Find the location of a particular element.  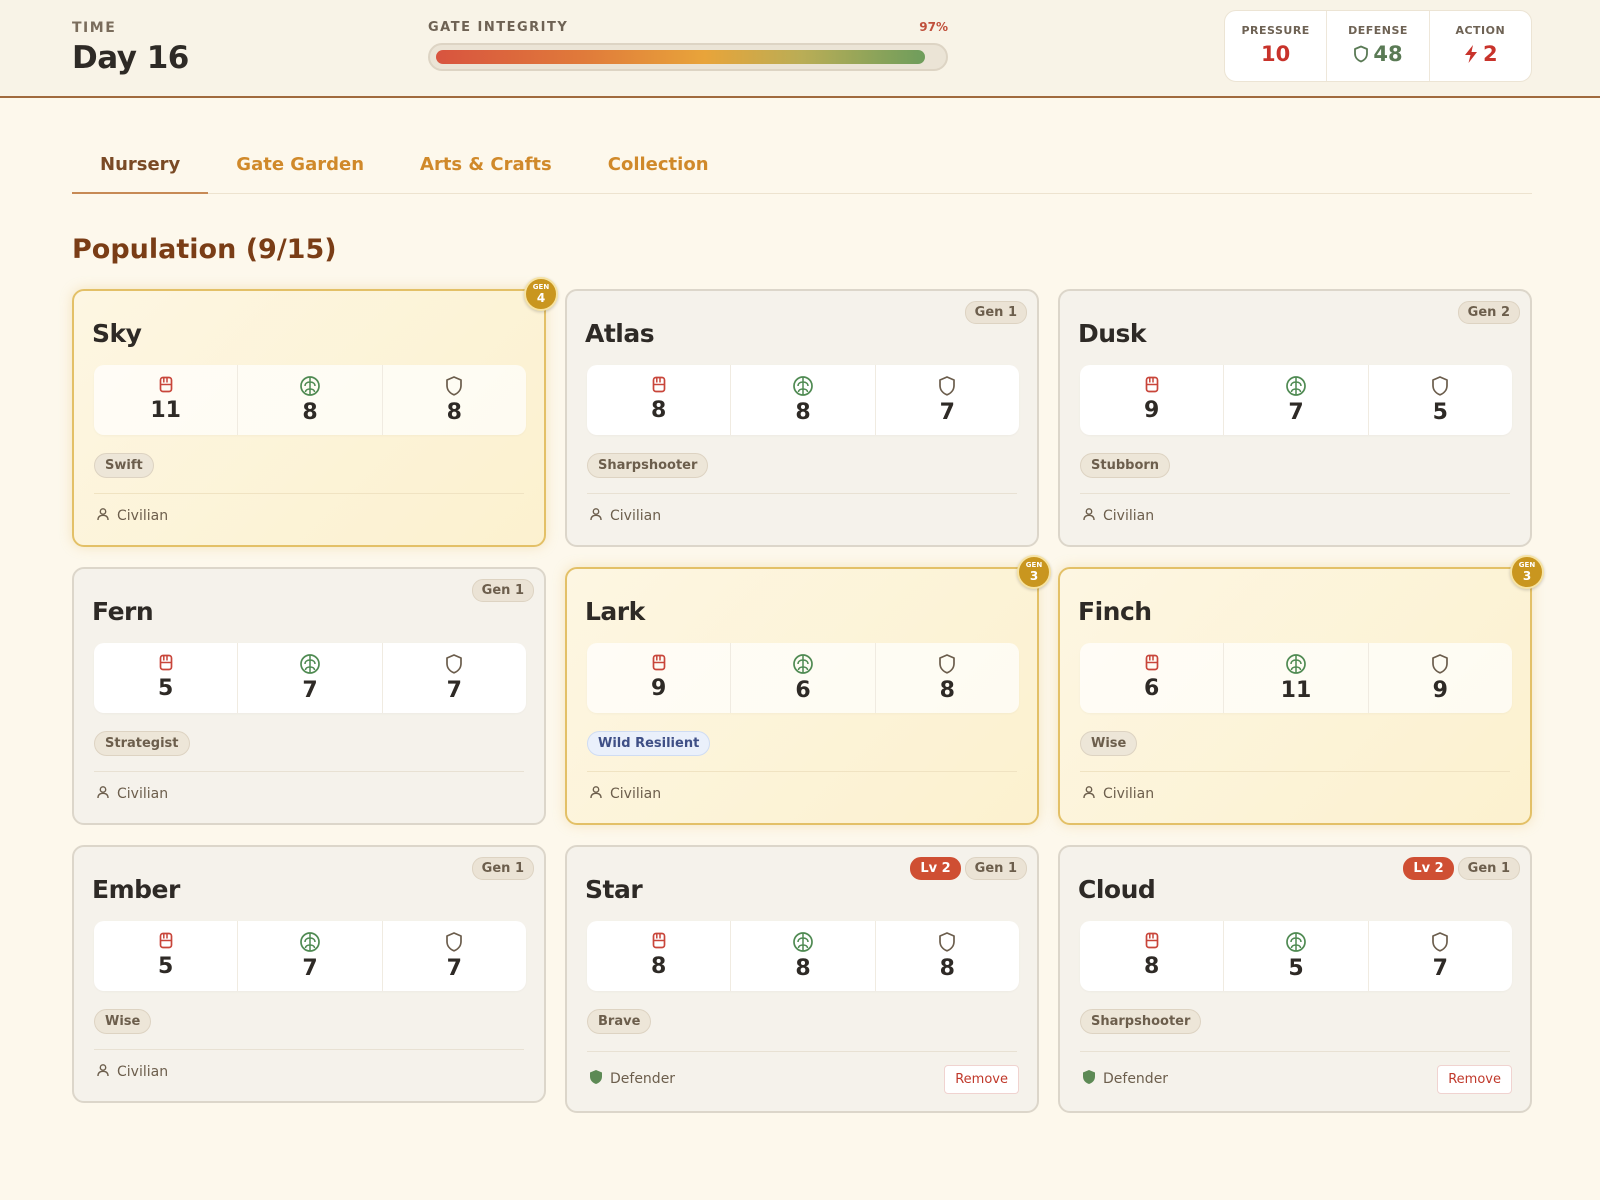

gate-integrity-label: GATE INTEGRITY is located at coordinates (498, 27).